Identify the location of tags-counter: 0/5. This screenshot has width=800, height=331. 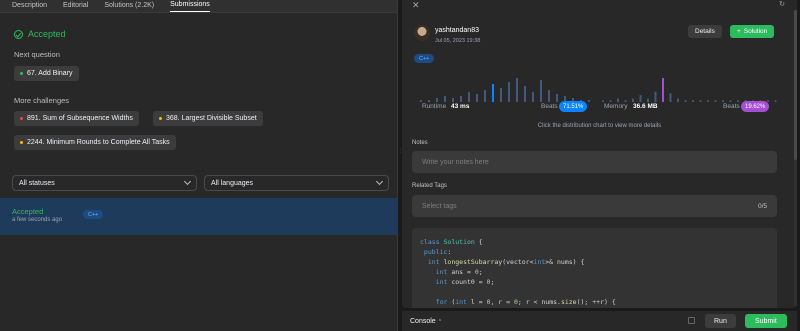
(762, 206).